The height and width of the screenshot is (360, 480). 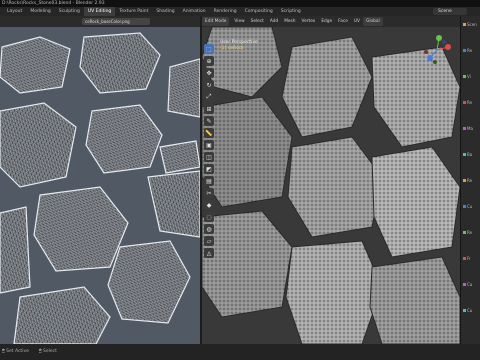 What do you see at coordinates (209, 217) in the screenshot?
I see `spin-icon: ◌` at bounding box center [209, 217].